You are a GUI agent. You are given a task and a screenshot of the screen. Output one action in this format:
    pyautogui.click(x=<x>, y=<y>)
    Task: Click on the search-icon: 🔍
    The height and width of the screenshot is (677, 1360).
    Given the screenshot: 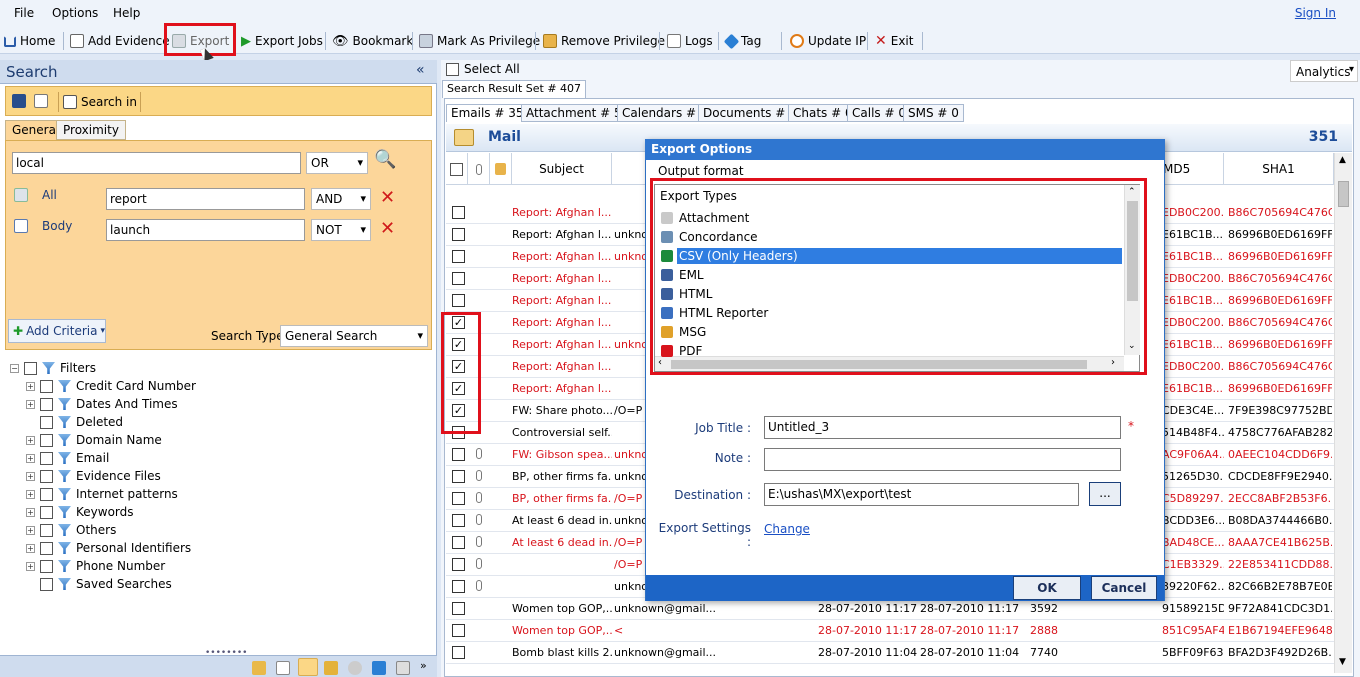 What is the action you would take?
    pyautogui.click(x=385, y=159)
    